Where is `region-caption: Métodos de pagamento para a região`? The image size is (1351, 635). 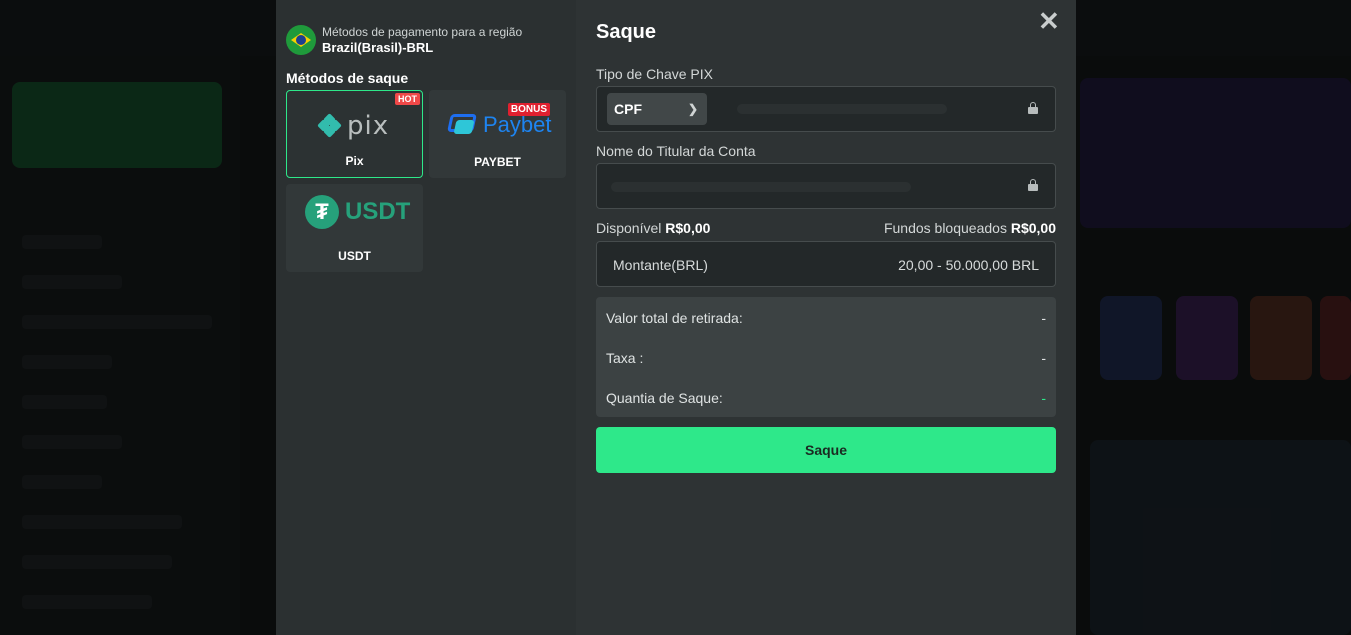 region-caption: Métodos de pagamento para a região is located at coordinates (422, 32).